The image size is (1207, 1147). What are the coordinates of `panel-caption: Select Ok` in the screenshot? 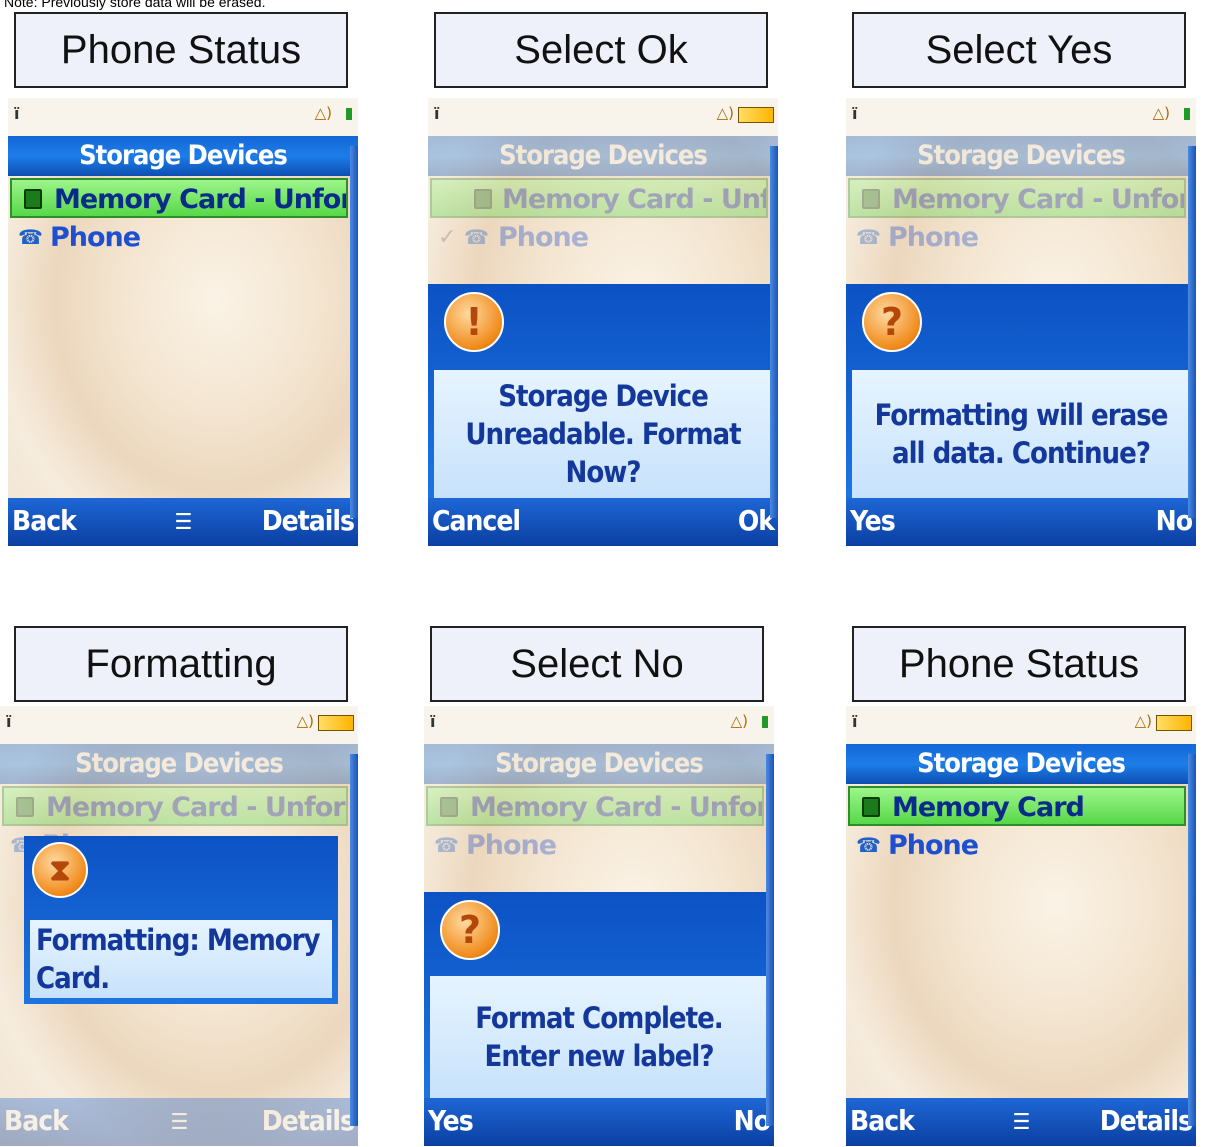 It's located at (601, 50).